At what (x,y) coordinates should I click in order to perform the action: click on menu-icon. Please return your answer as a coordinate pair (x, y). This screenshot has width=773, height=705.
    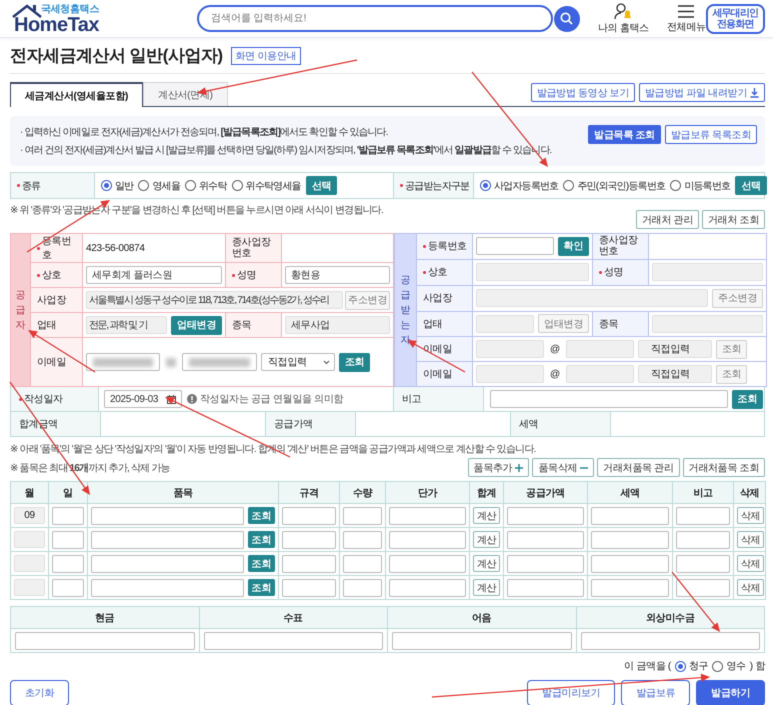
    Looking at the image, I should click on (686, 11).